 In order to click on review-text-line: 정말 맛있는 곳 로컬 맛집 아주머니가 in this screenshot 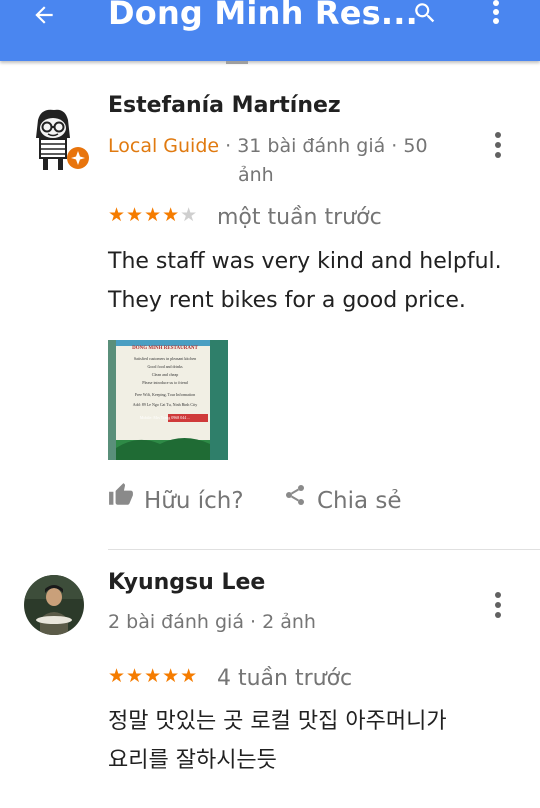, I will do `click(277, 721)`.